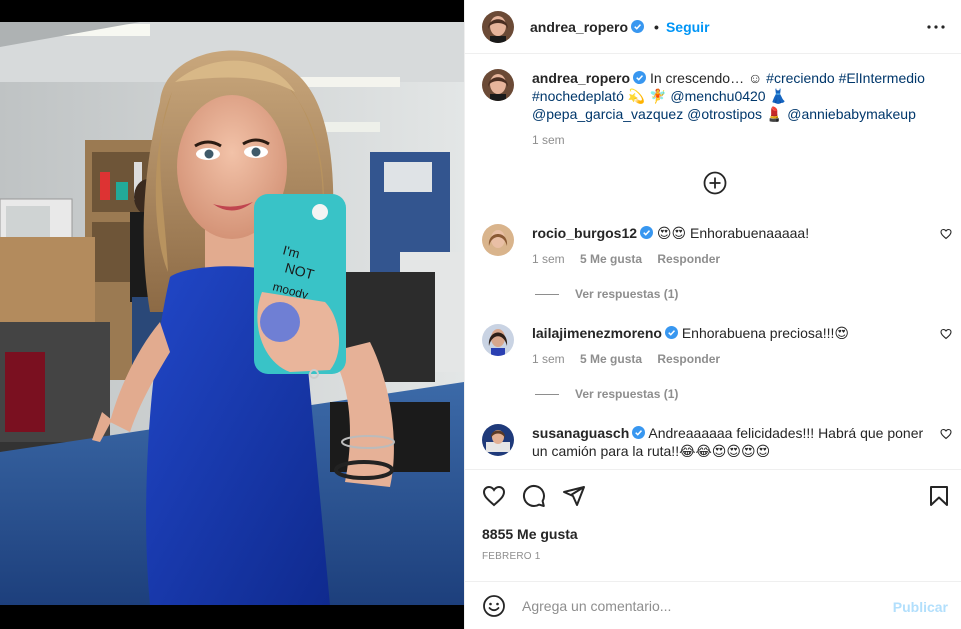  What do you see at coordinates (574, 496) in the screenshot?
I see `share-icon` at bounding box center [574, 496].